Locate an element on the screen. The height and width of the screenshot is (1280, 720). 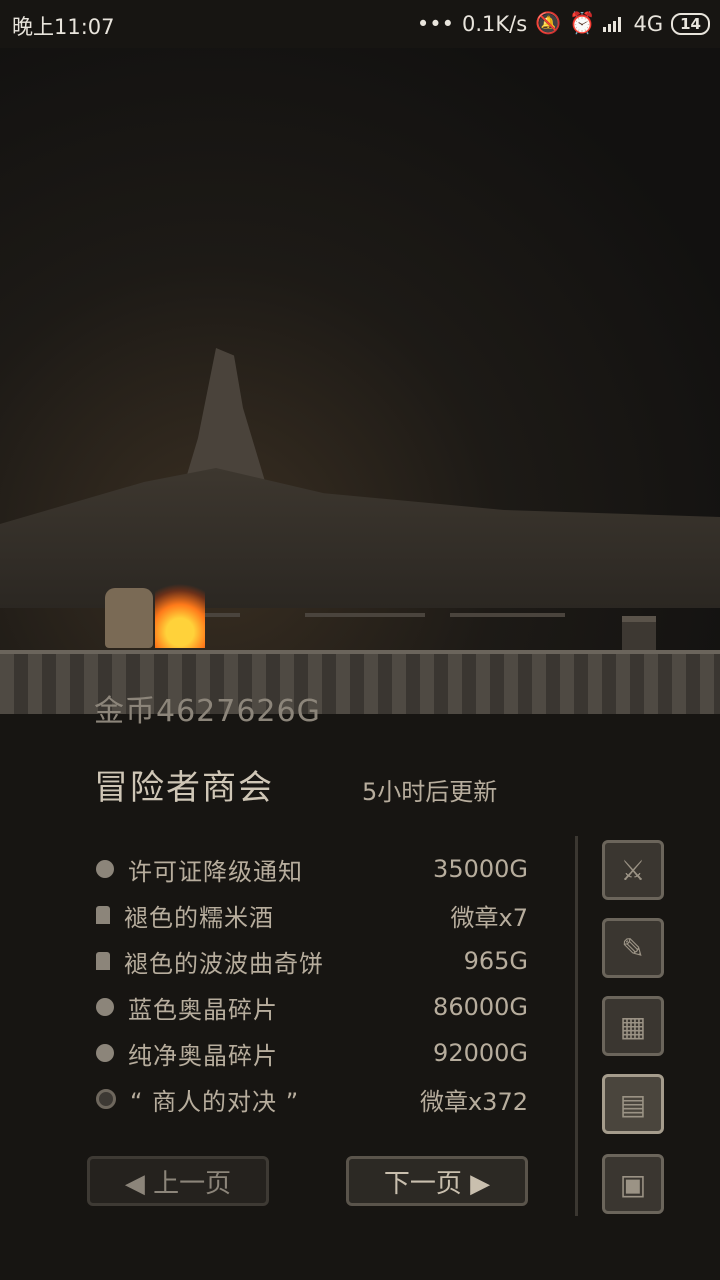
quill-paper-icon: ✎ is located at coordinates (633, 948).